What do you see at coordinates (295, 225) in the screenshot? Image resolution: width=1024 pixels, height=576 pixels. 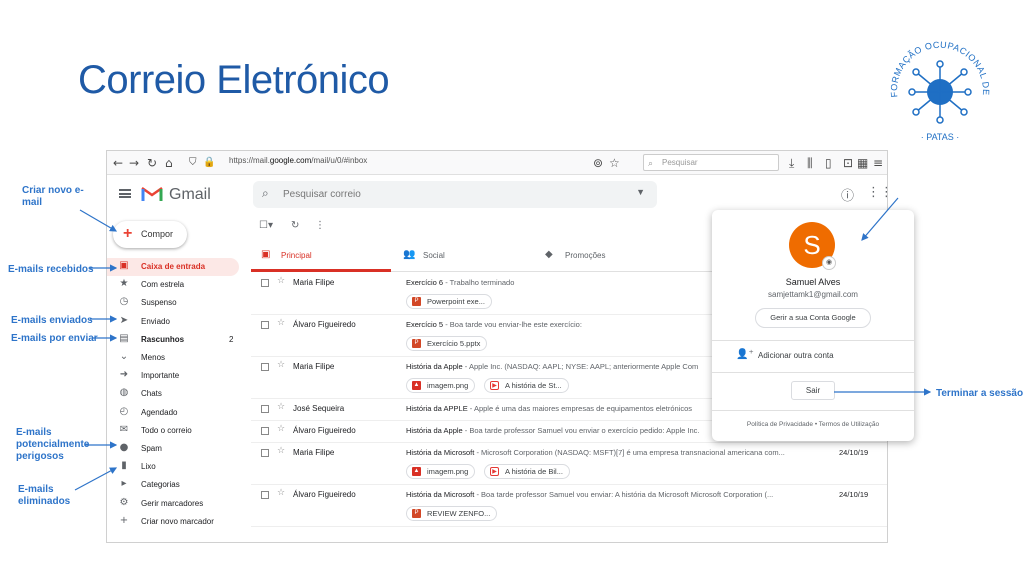 I see `refresh-icon: ↻` at bounding box center [295, 225].